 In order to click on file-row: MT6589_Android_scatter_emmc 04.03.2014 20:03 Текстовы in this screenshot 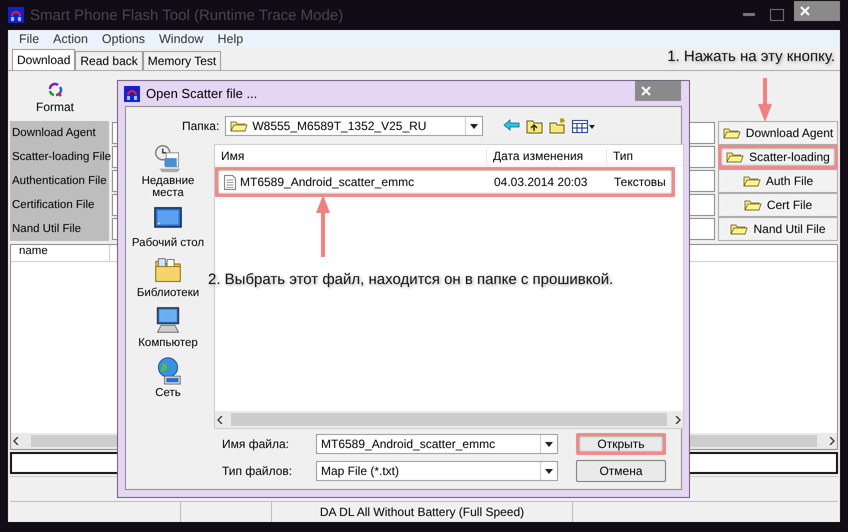, I will do `click(445, 182)`.